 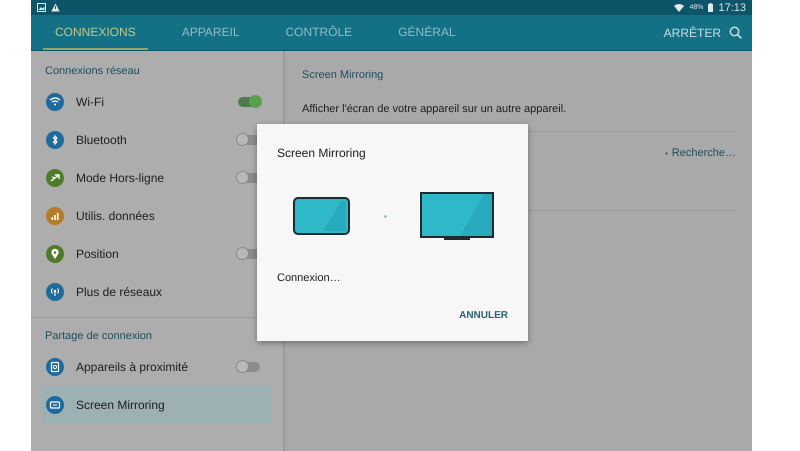 What do you see at coordinates (666, 153) in the screenshot?
I see `spinner-icon` at bounding box center [666, 153].